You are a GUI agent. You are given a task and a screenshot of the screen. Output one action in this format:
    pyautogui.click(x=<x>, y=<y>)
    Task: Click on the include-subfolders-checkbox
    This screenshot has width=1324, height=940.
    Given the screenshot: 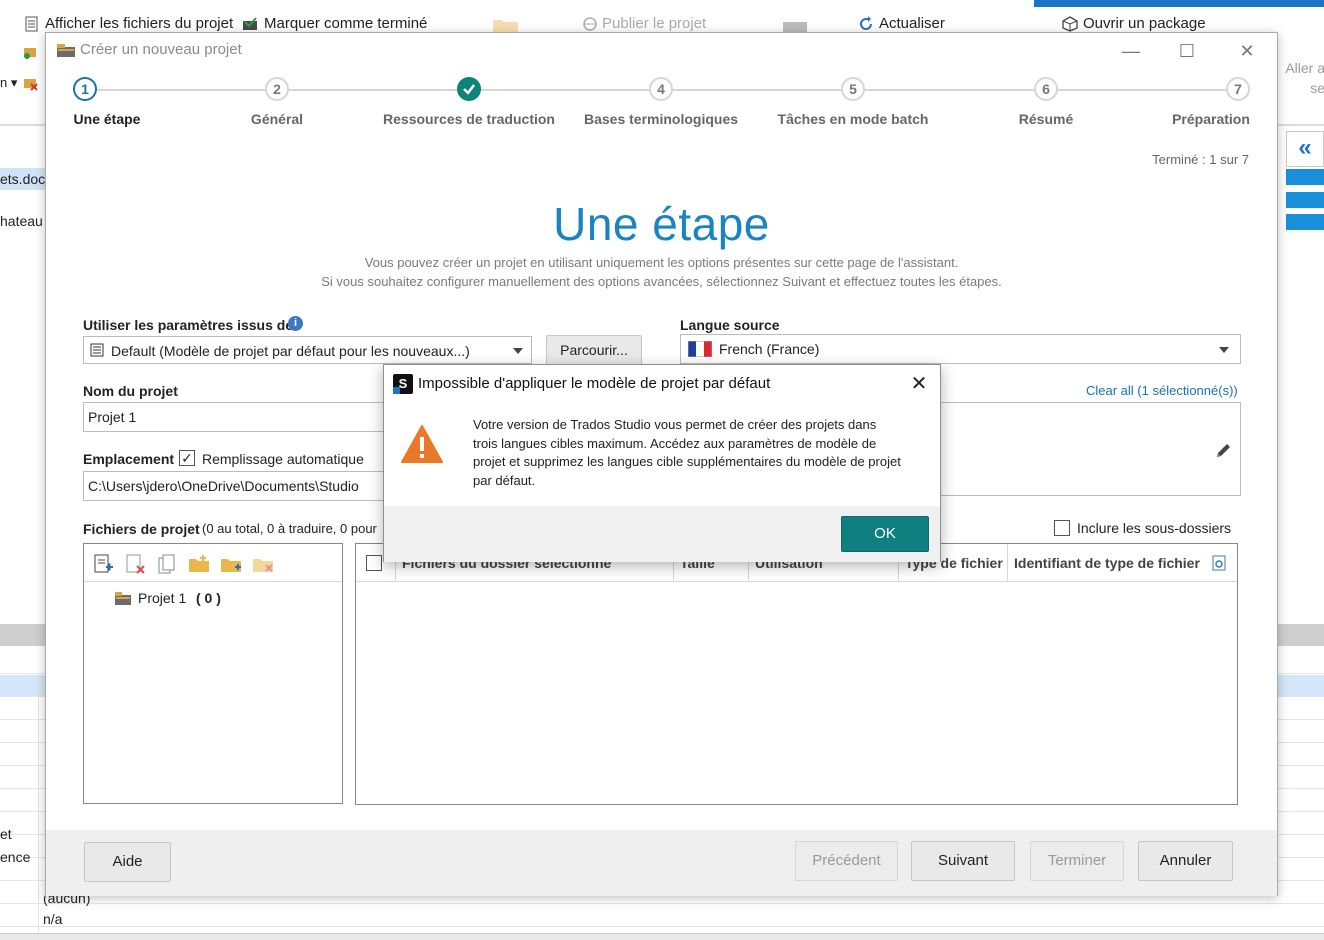 What is the action you would take?
    pyautogui.click(x=1062, y=528)
    